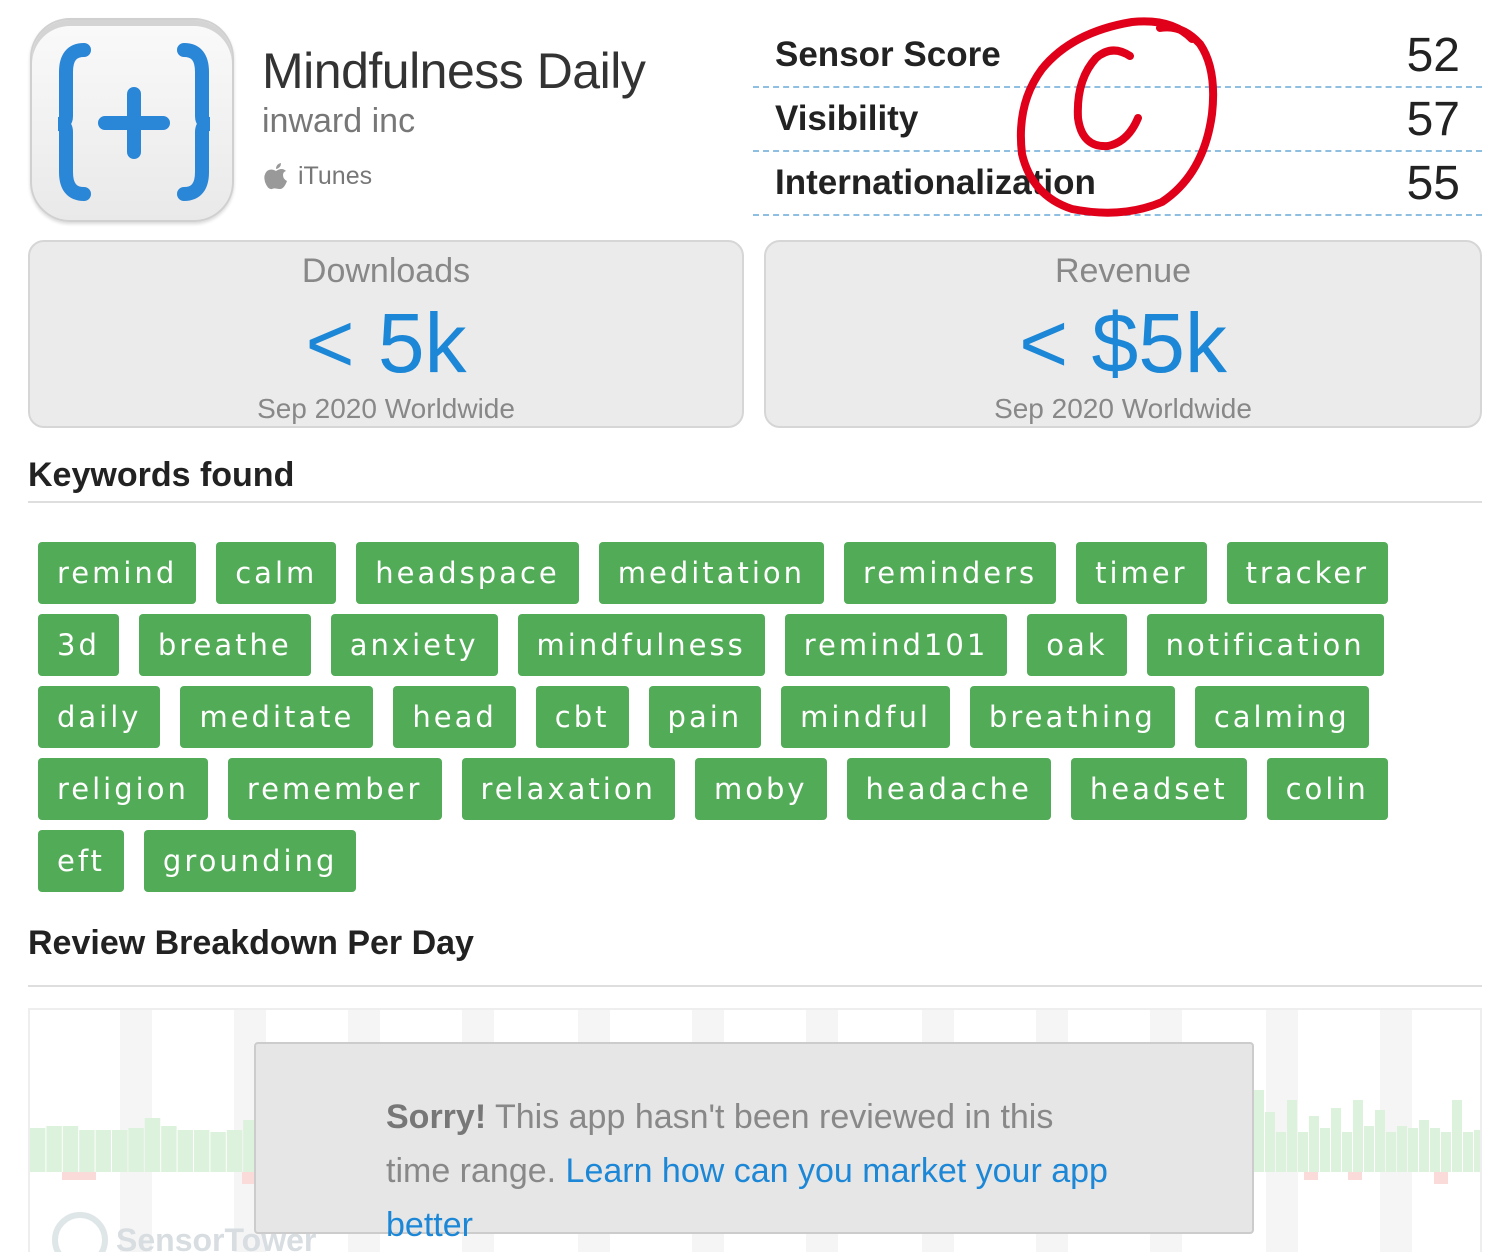 This screenshot has height=1252, width=1506. What do you see at coordinates (888, 54) in the screenshot?
I see `score-label: Sensor Score` at bounding box center [888, 54].